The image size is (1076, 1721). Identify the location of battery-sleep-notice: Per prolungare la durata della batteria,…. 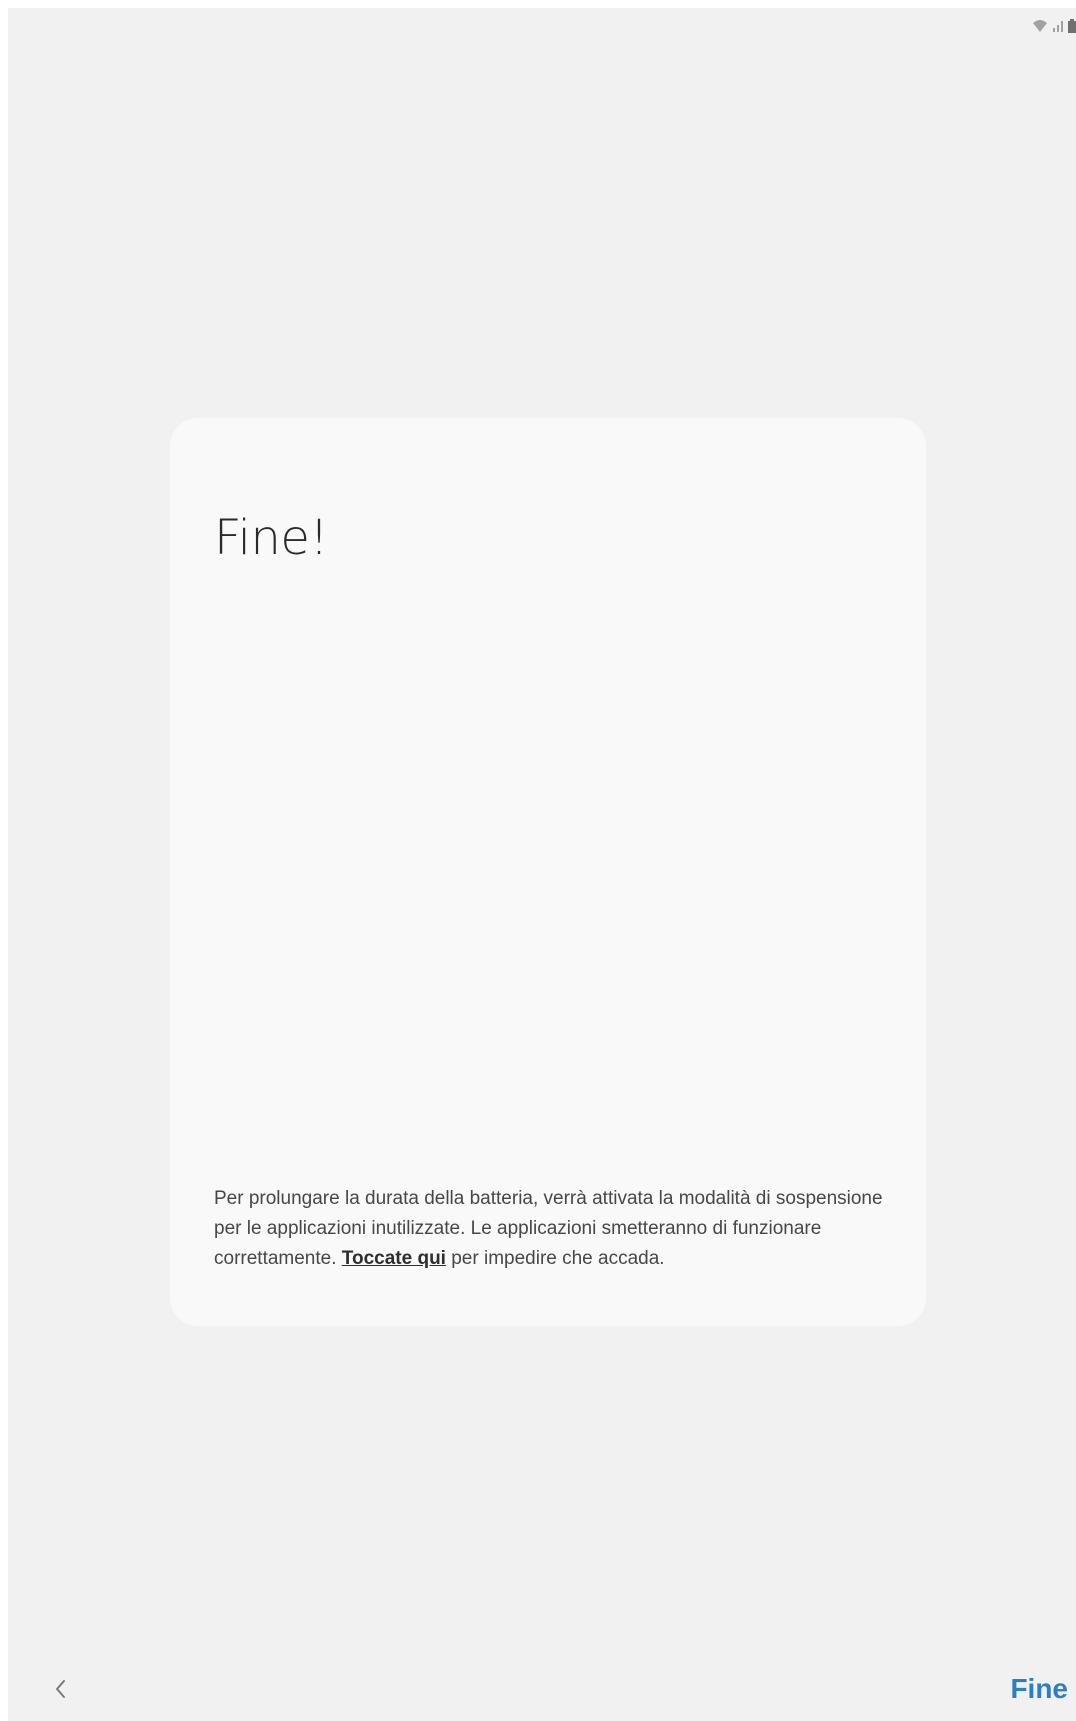
(554, 1229).